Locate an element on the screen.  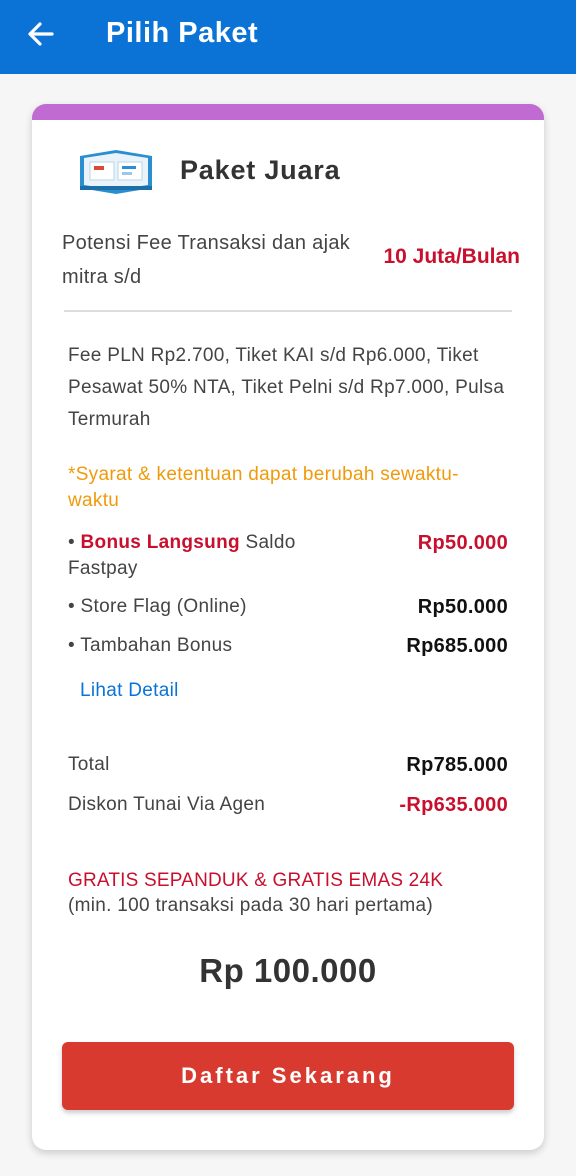
bonus-row-label: • Bonus Langsung Saldo Fastpay is located at coordinates (182, 555).